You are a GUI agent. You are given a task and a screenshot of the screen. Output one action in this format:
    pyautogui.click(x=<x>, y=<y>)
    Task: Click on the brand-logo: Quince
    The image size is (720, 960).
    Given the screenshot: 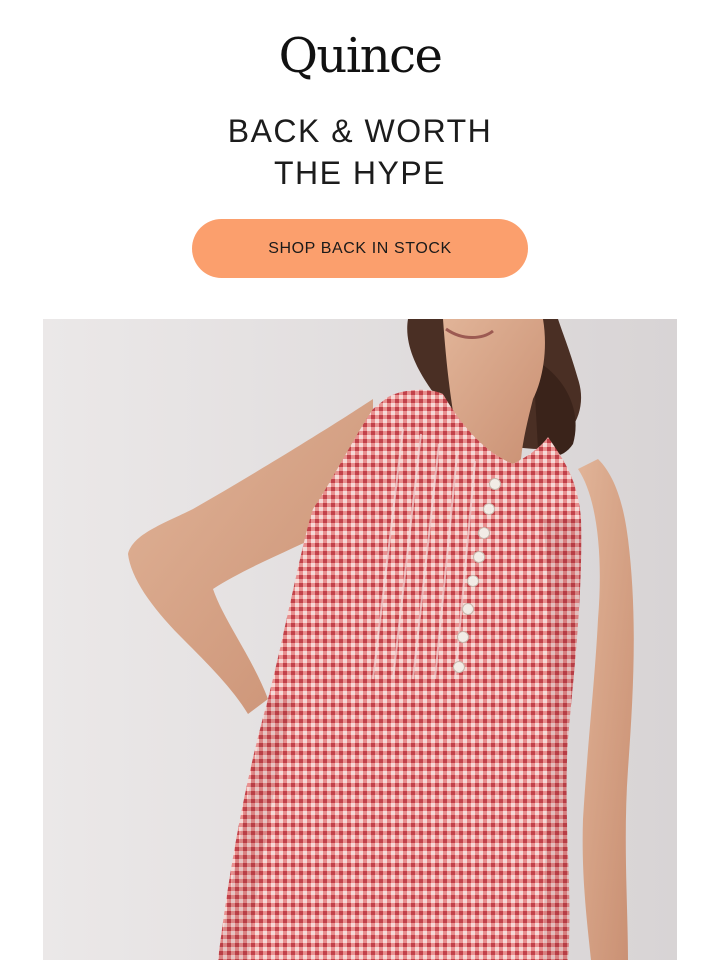 What is the action you would take?
    pyautogui.click(x=360, y=56)
    